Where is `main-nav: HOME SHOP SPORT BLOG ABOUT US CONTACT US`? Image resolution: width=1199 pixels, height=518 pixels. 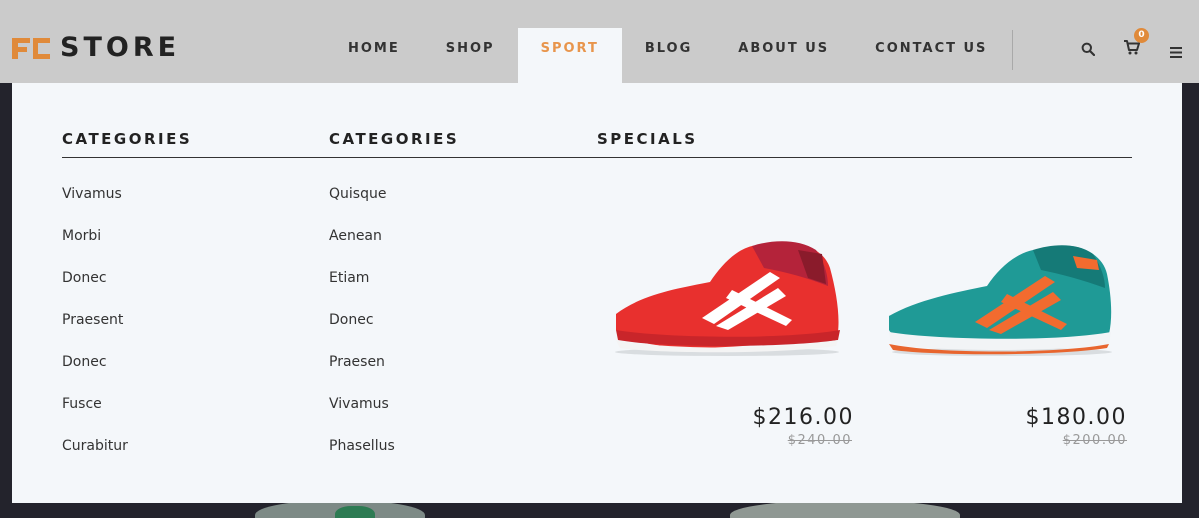
main-nav: HOME SHOP SPORT BLOG ABOUT US CONTACT US is located at coordinates (667, 55).